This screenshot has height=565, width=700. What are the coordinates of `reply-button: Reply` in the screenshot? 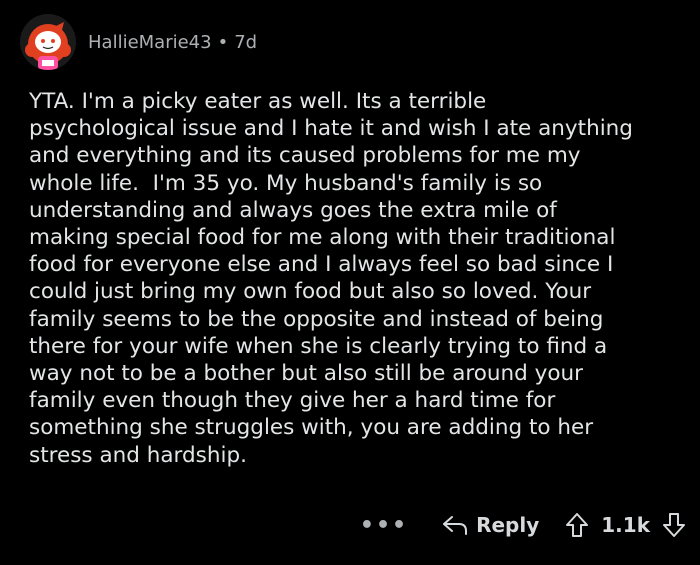 It's located at (490, 525).